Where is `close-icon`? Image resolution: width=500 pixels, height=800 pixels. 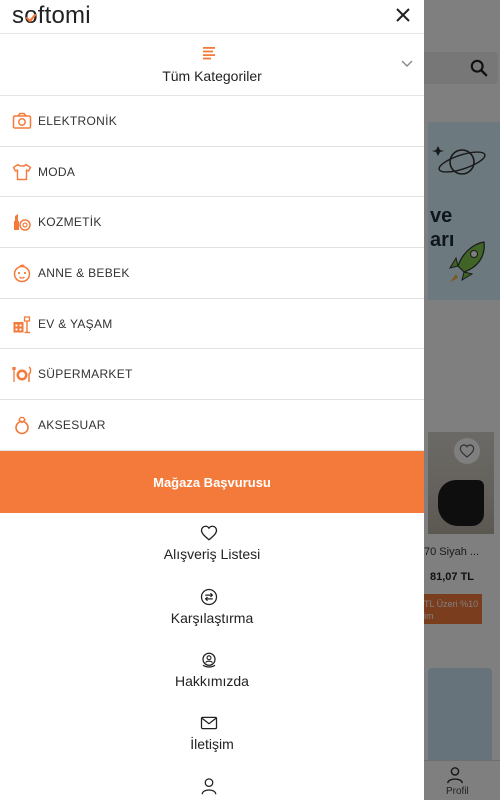
close-icon is located at coordinates (403, 15).